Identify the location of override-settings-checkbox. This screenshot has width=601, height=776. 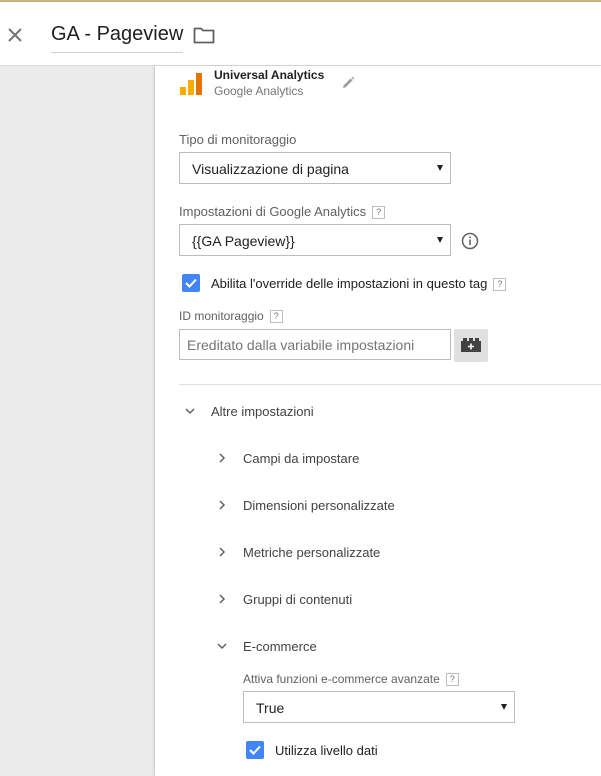
(191, 283).